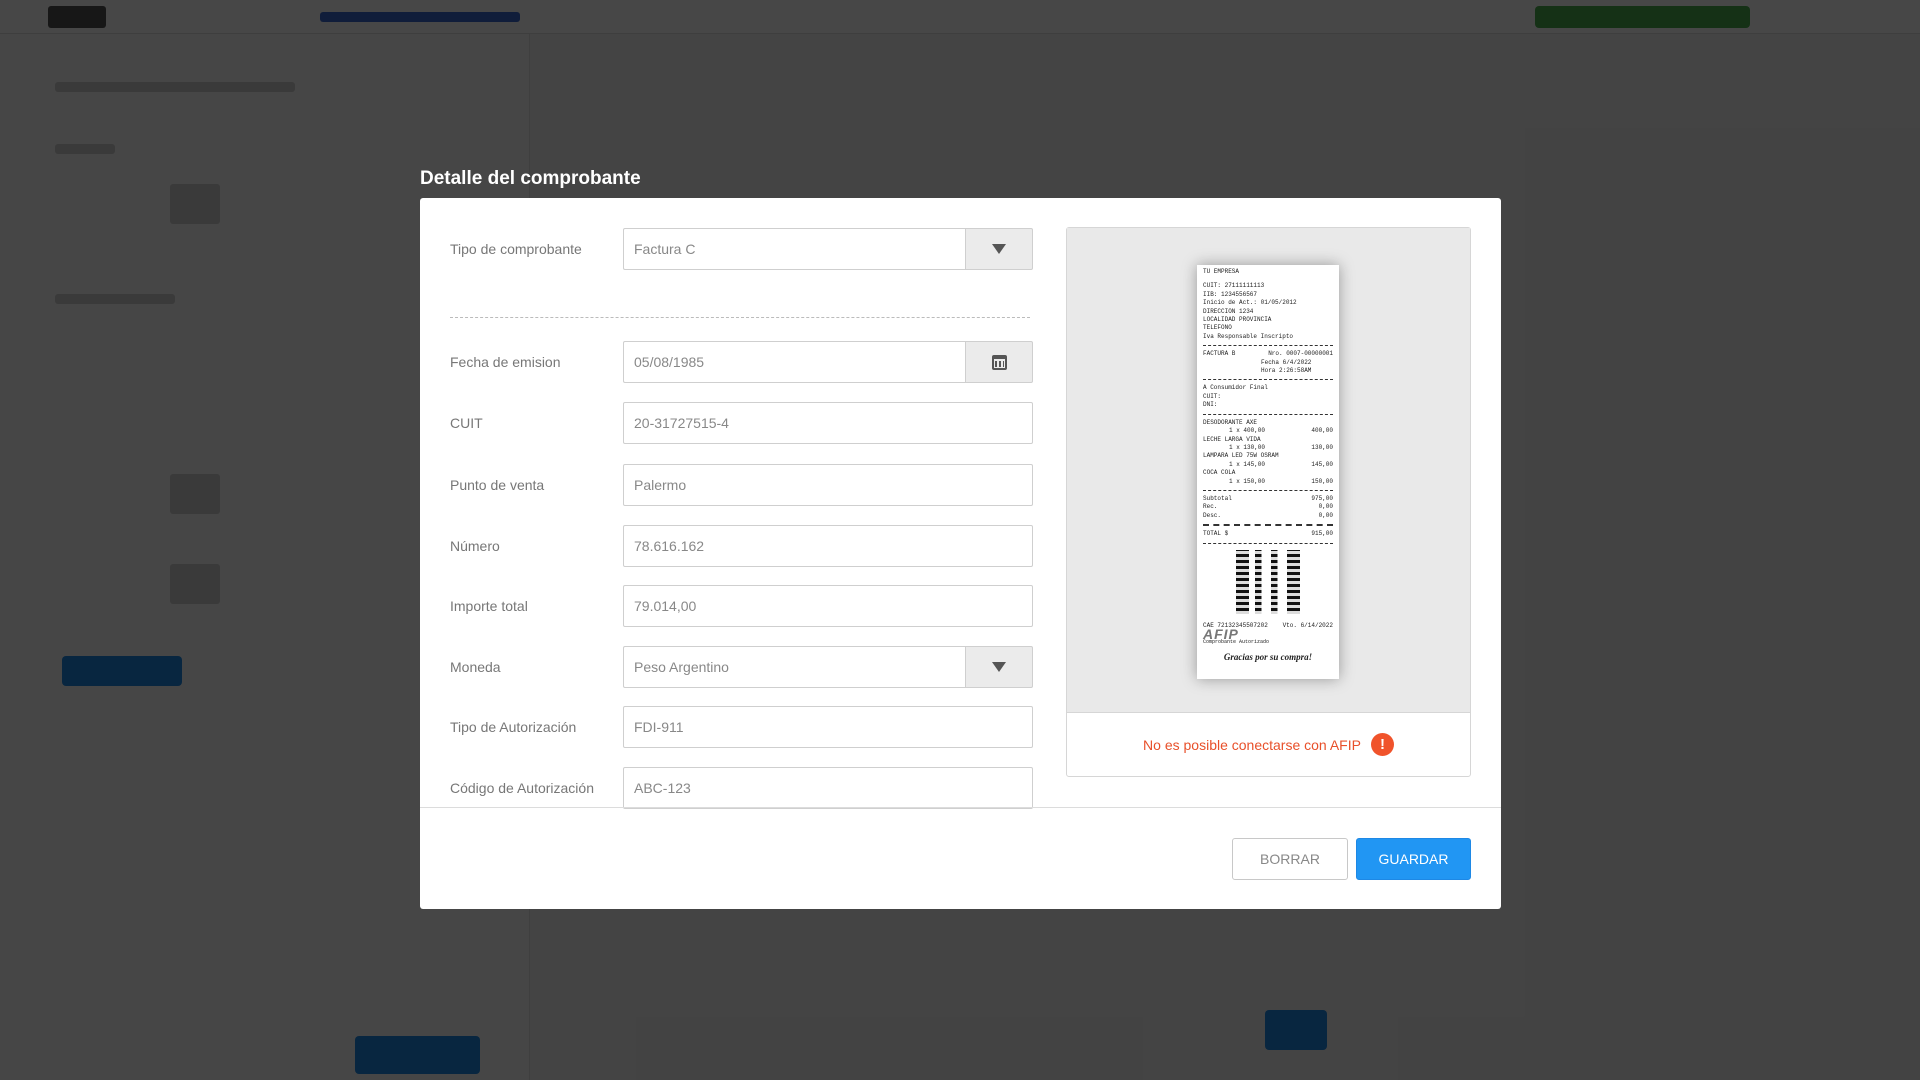 This screenshot has width=1920, height=1080. What do you see at coordinates (1241, 456) in the screenshot?
I see `receipt-item3: LAMPARA LED 75W OSRAM` at bounding box center [1241, 456].